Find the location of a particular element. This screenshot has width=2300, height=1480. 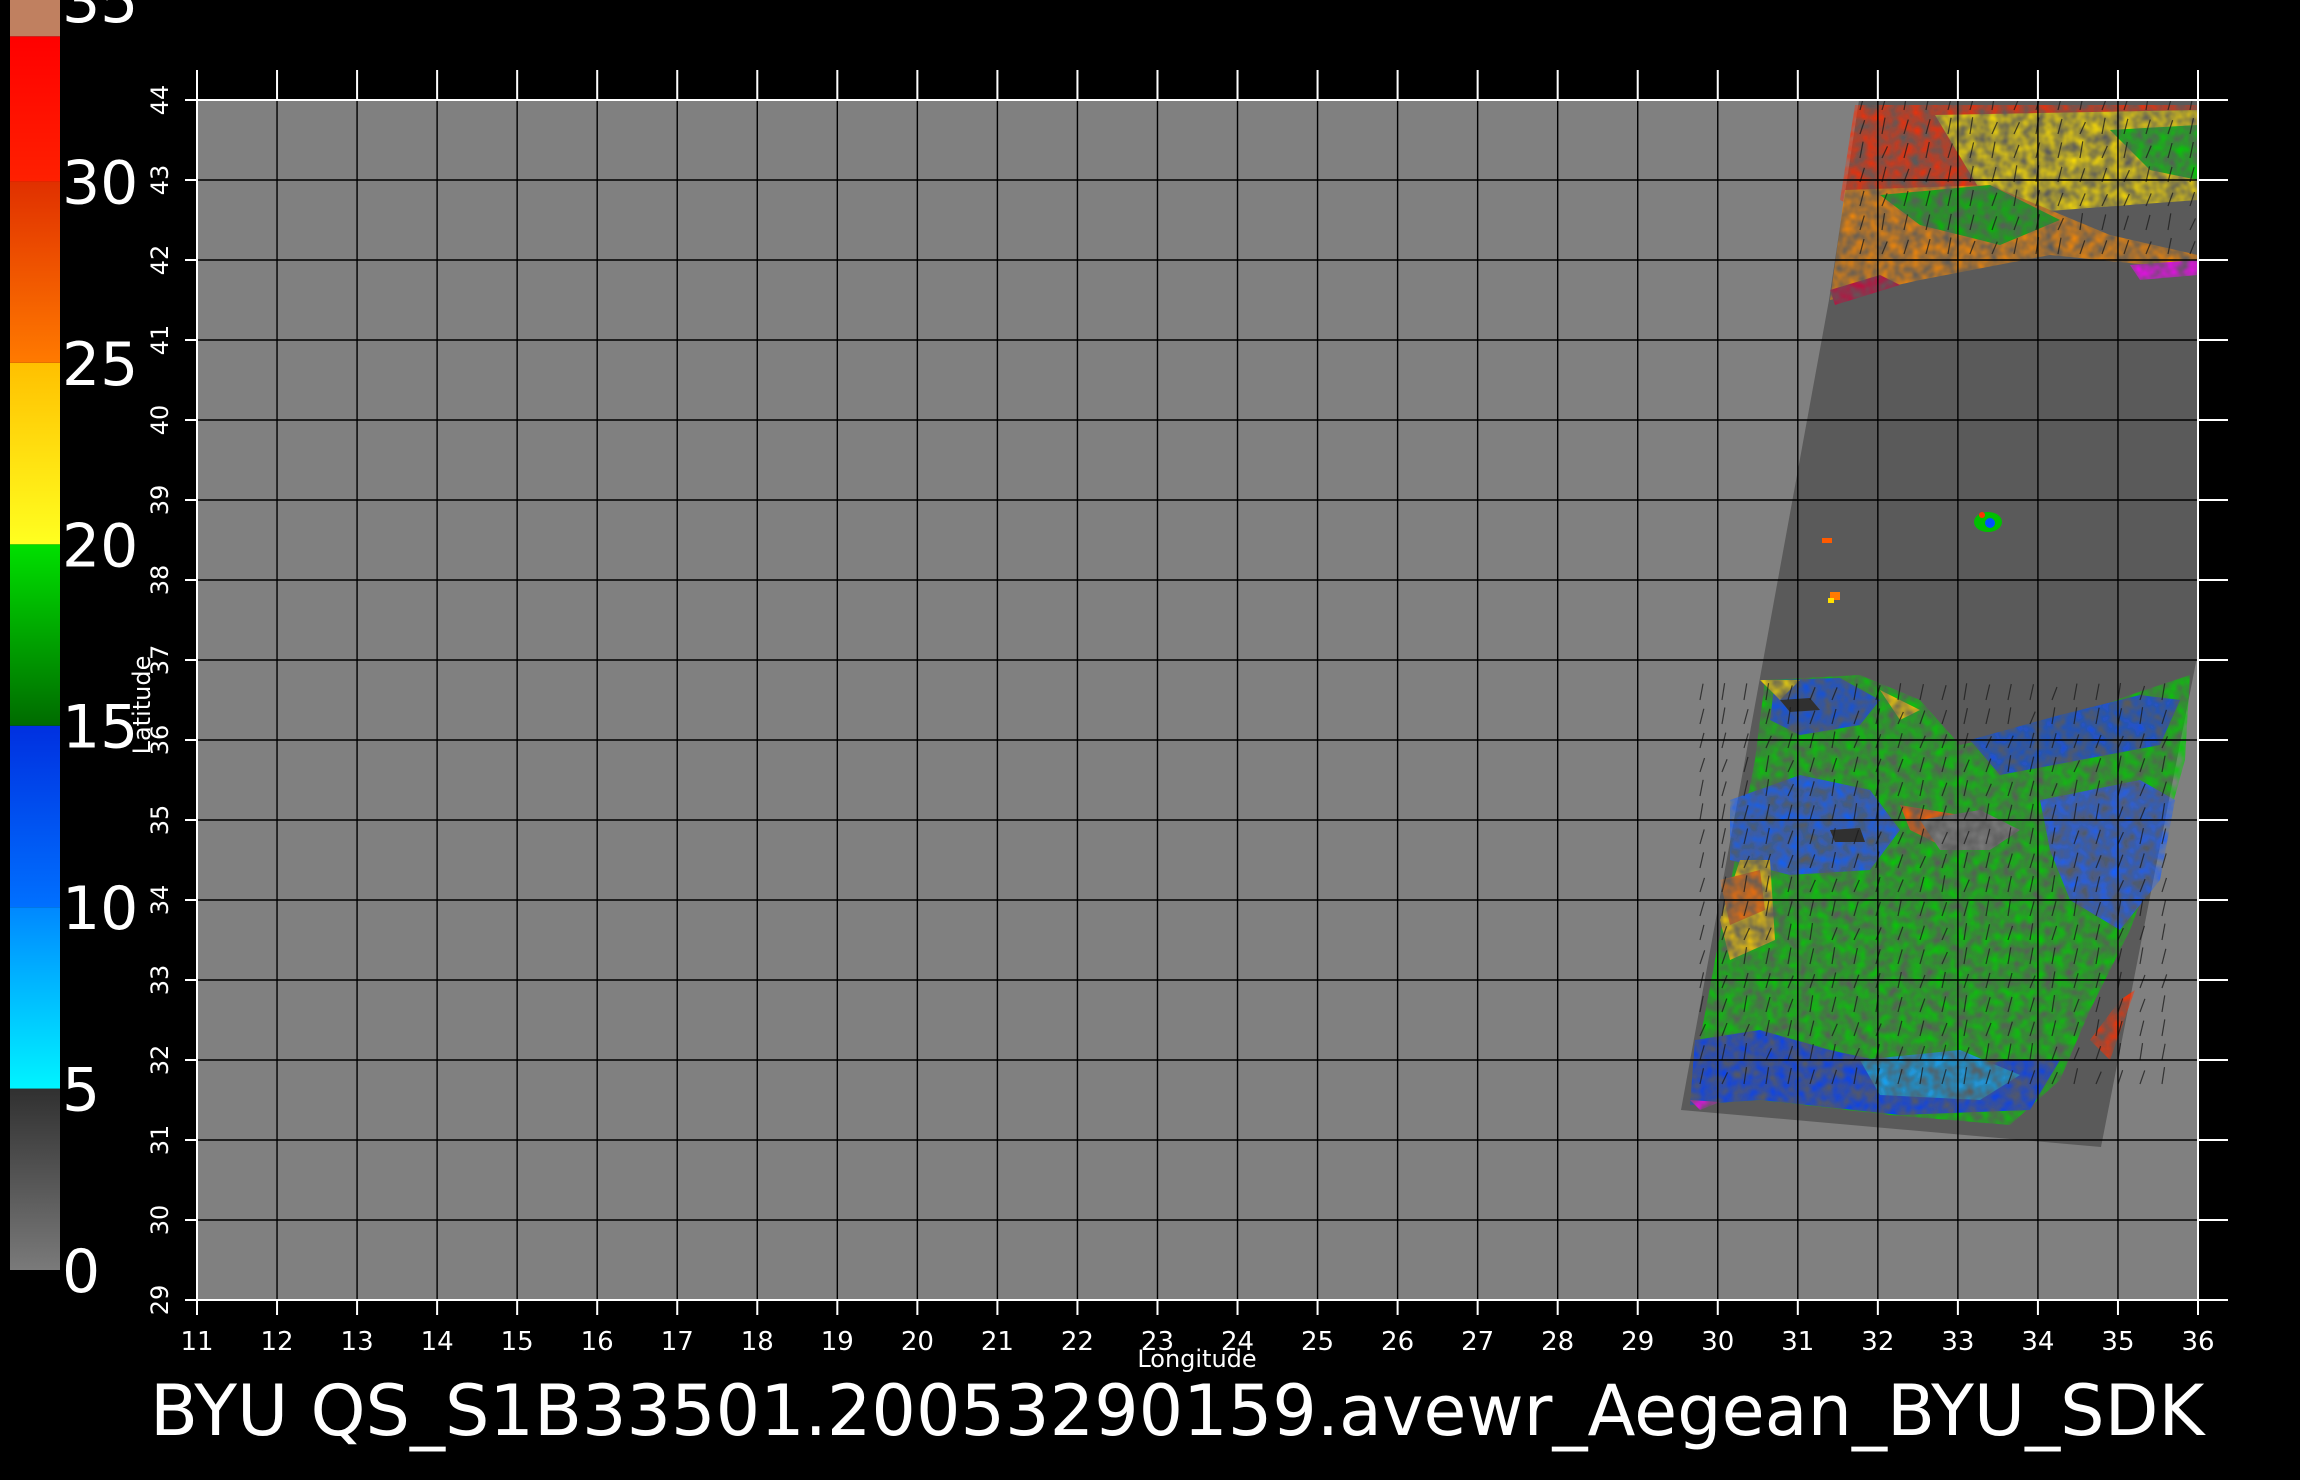

latitude-tick-label: 34 is located at coordinates (160, 900).